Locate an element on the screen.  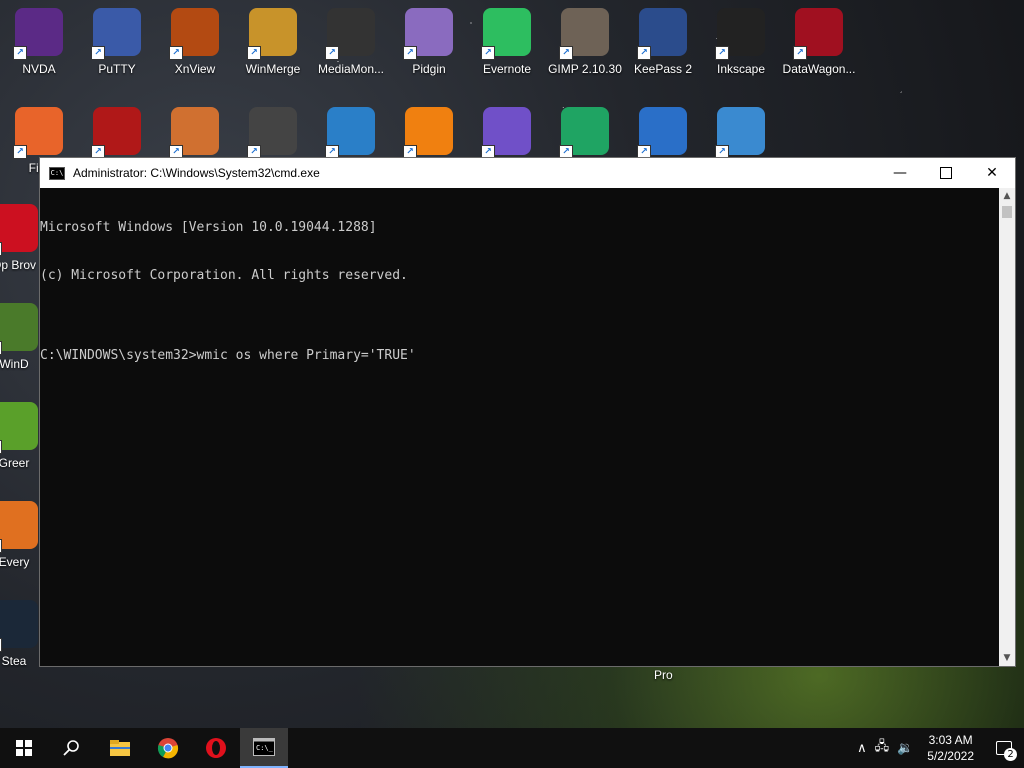
app-32-icon: ↗ is located at coordinates (116, 133).